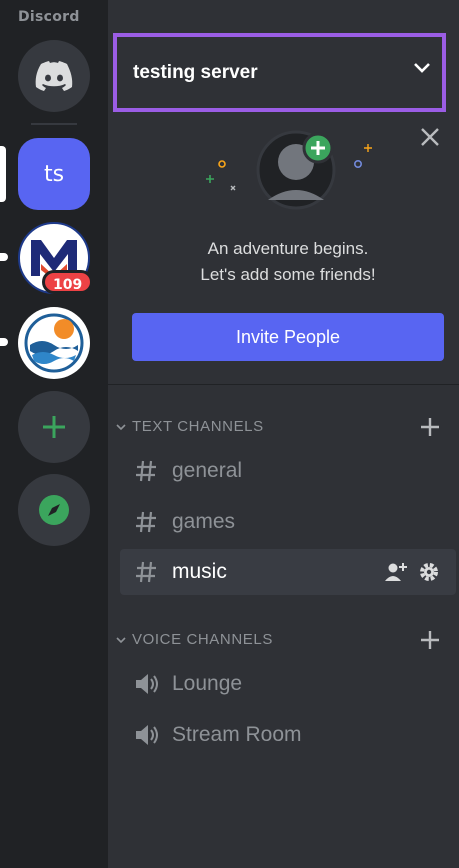 The height and width of the screenshot is (868, 459). I want to click on server-landscape, so click(54, 343).